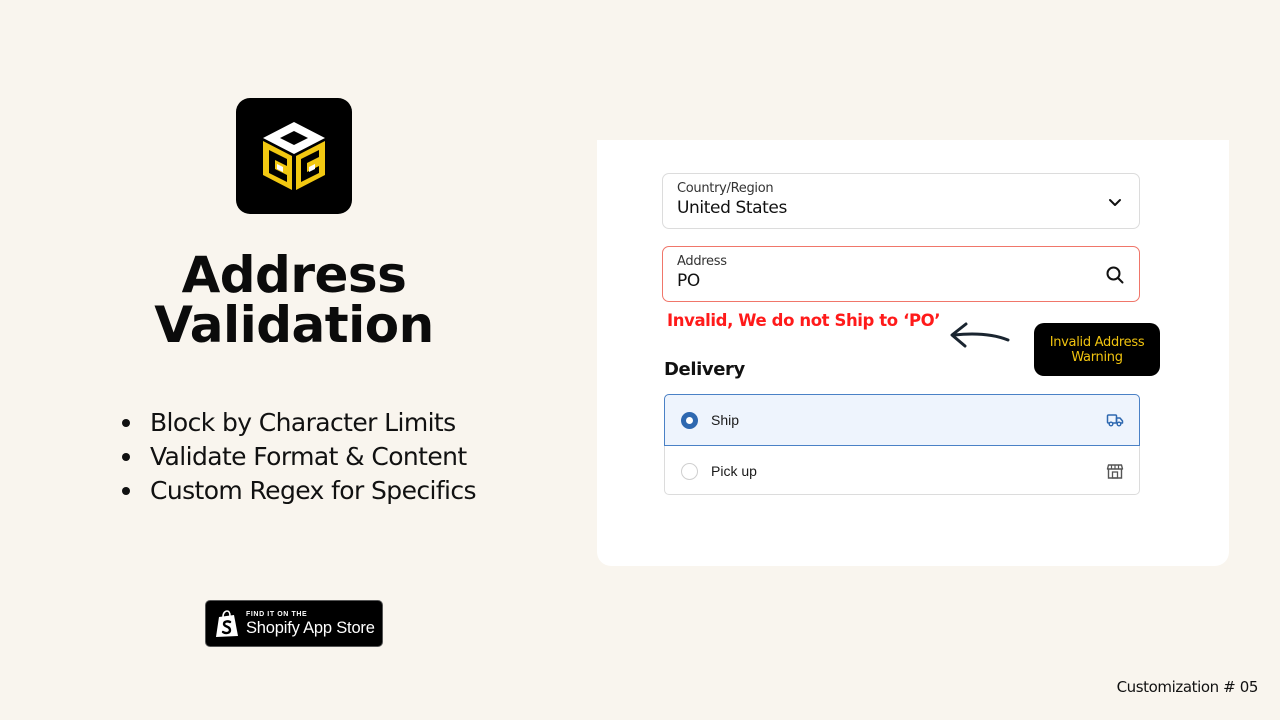 This screenshot has height=720, width=1280. I want to click on chevron-down-icon, so click(1115, 202).